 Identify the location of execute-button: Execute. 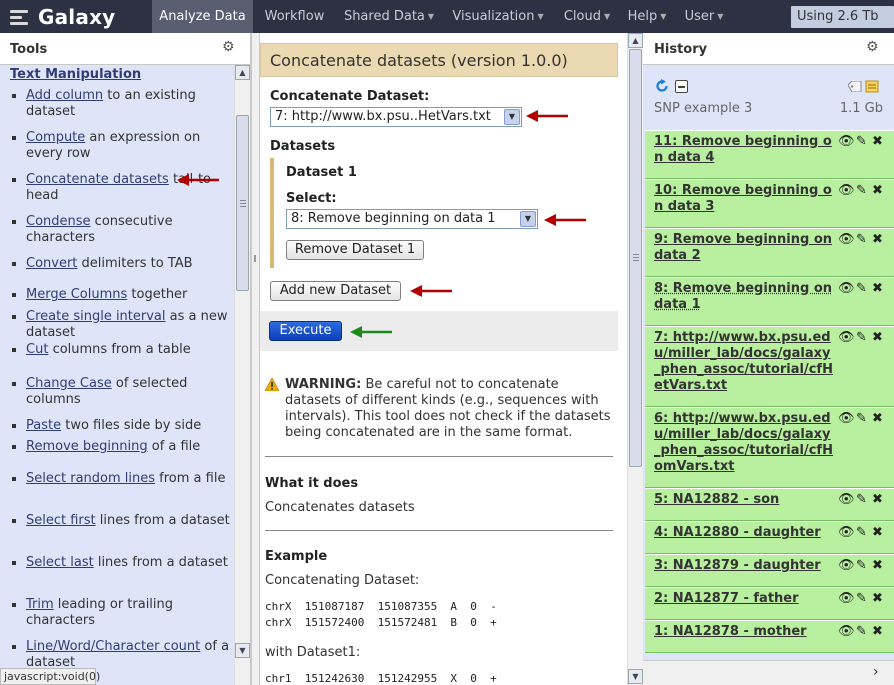
(305, 331).